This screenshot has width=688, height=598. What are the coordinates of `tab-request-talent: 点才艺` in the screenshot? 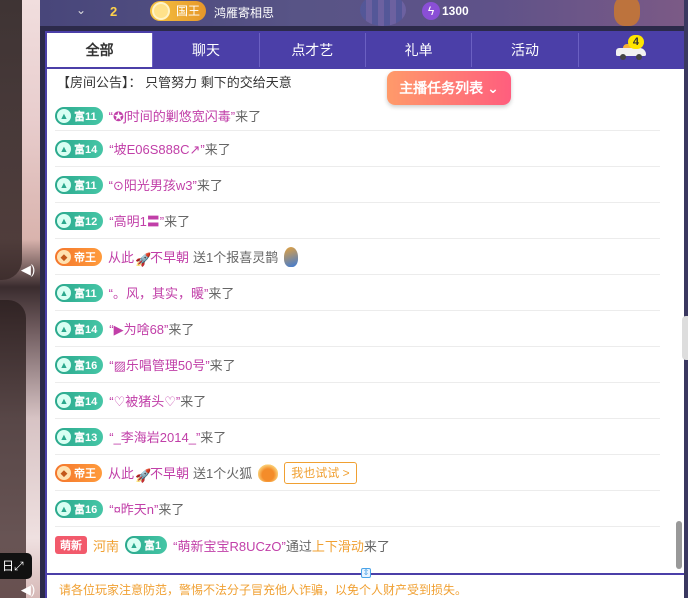 It's located at (311, 50).